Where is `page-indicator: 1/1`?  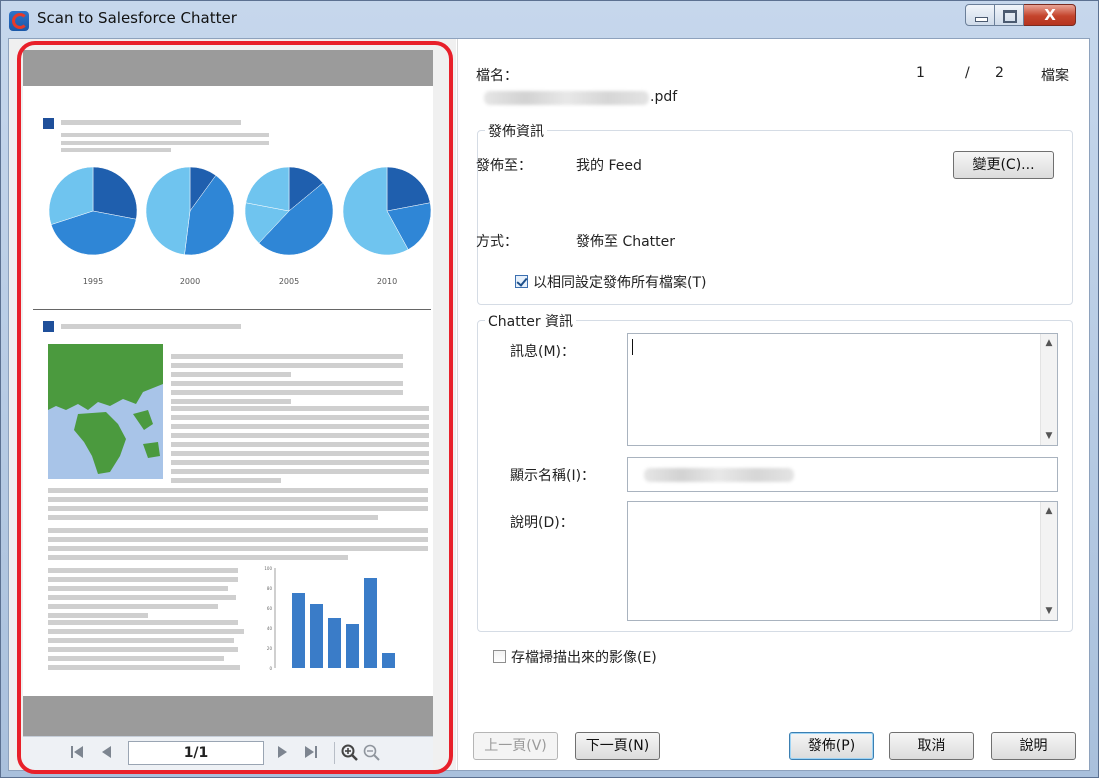 page-indicator: 1/1 is located at coordinates (196, 753).